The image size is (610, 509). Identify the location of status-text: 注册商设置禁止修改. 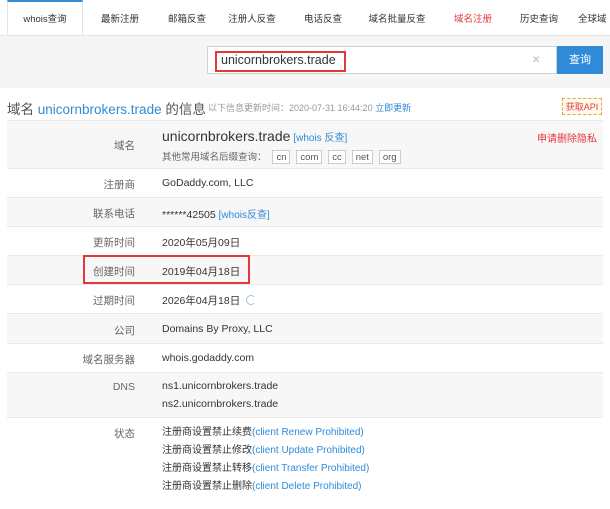
(207, 450).